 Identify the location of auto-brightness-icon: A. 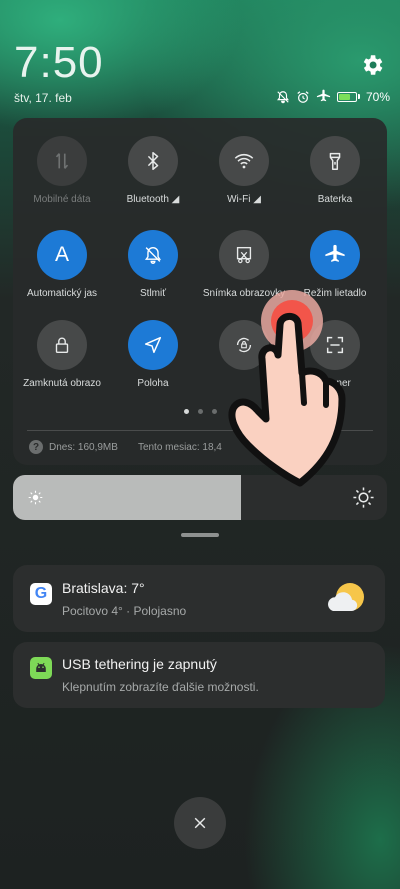
(62, 255).